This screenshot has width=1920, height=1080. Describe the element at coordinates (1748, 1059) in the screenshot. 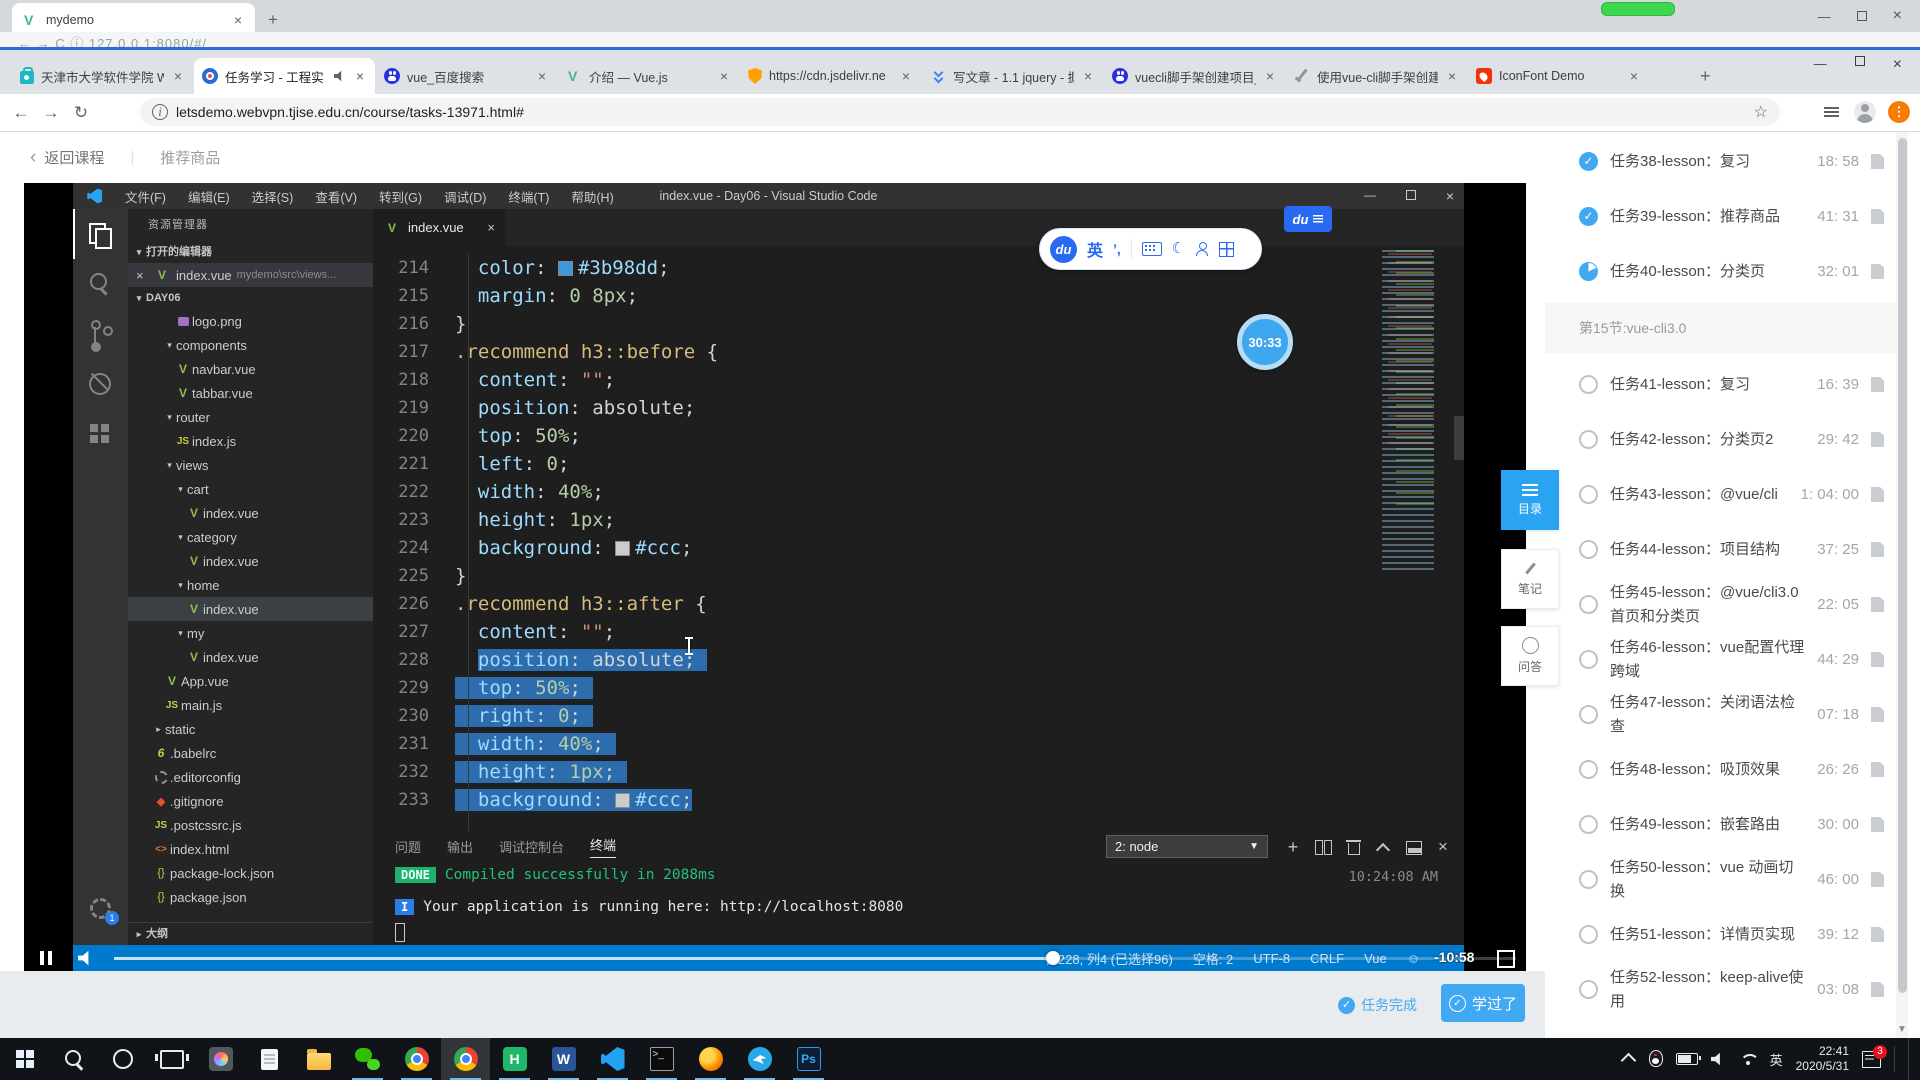

I see `network-icon` at that location.